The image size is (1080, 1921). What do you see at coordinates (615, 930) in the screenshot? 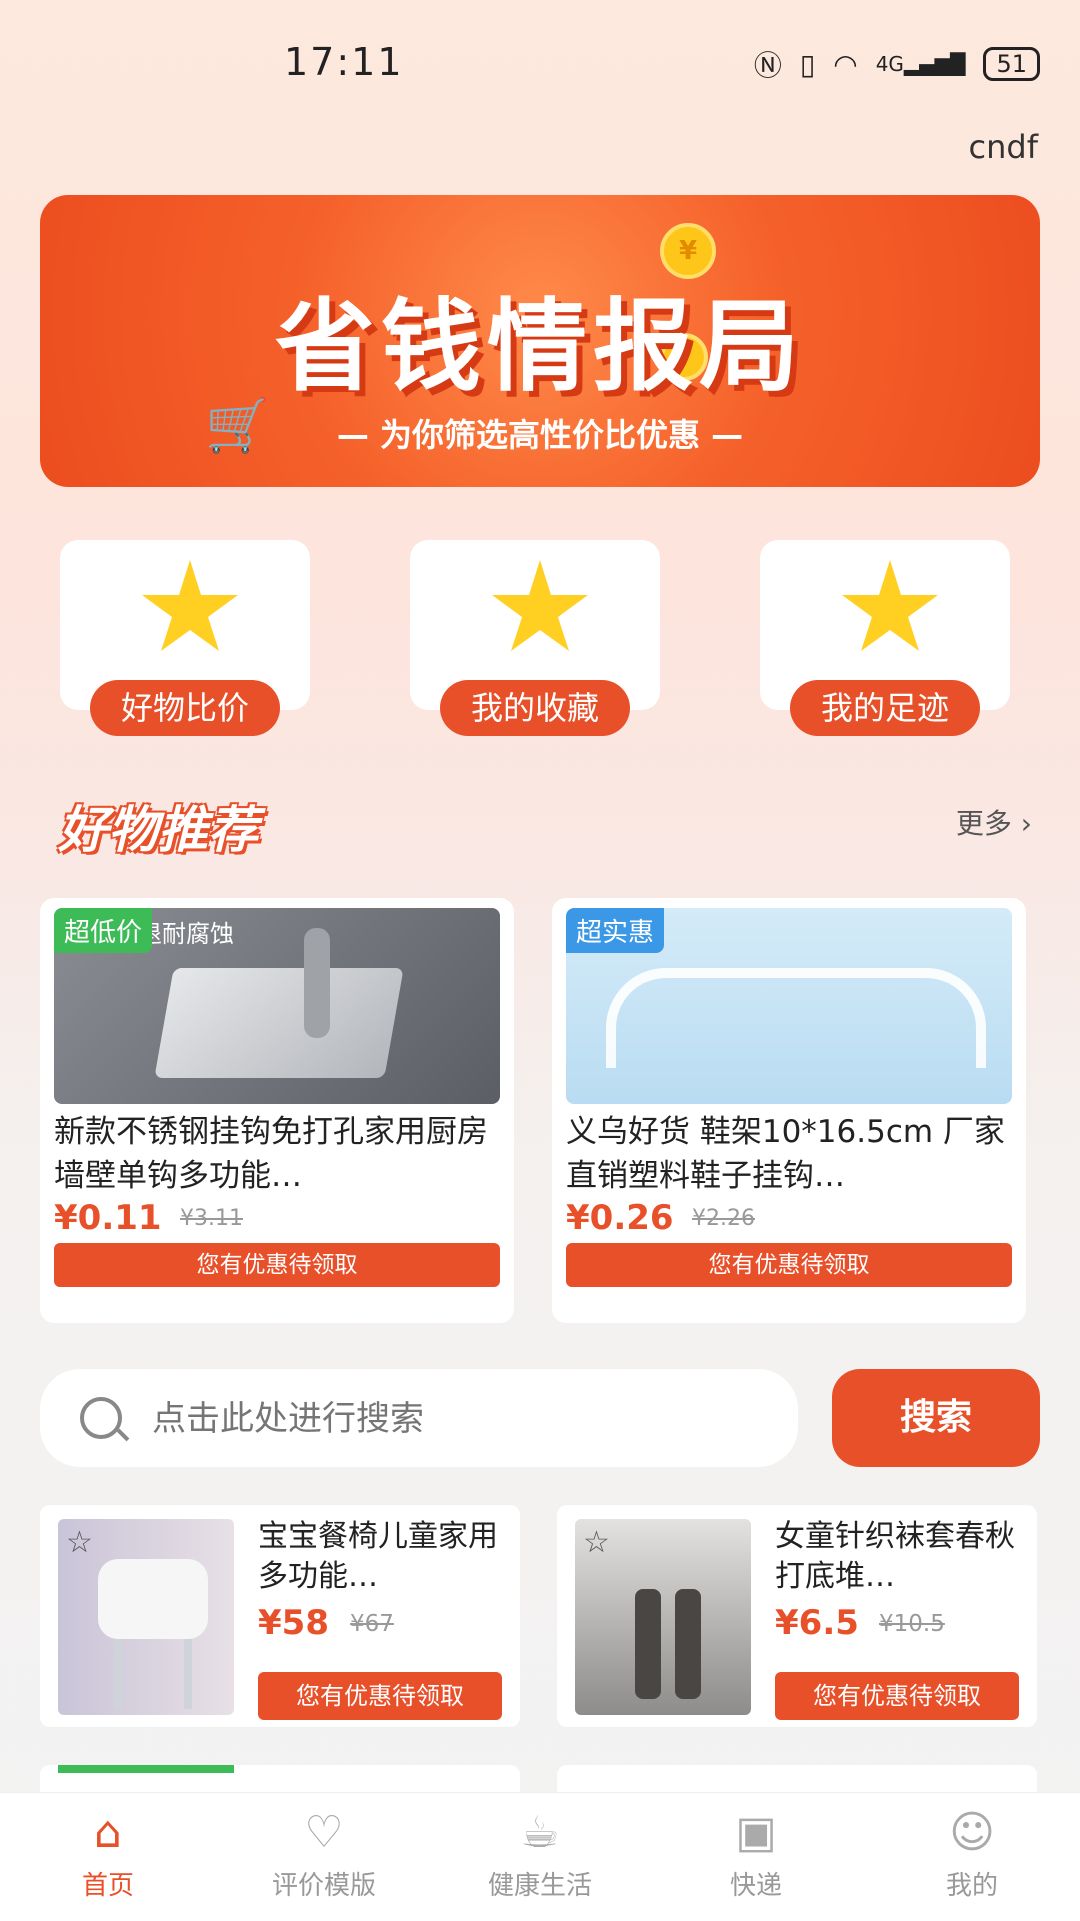
I see `price-tag: 超实惠` at bounding box center [615, 930].